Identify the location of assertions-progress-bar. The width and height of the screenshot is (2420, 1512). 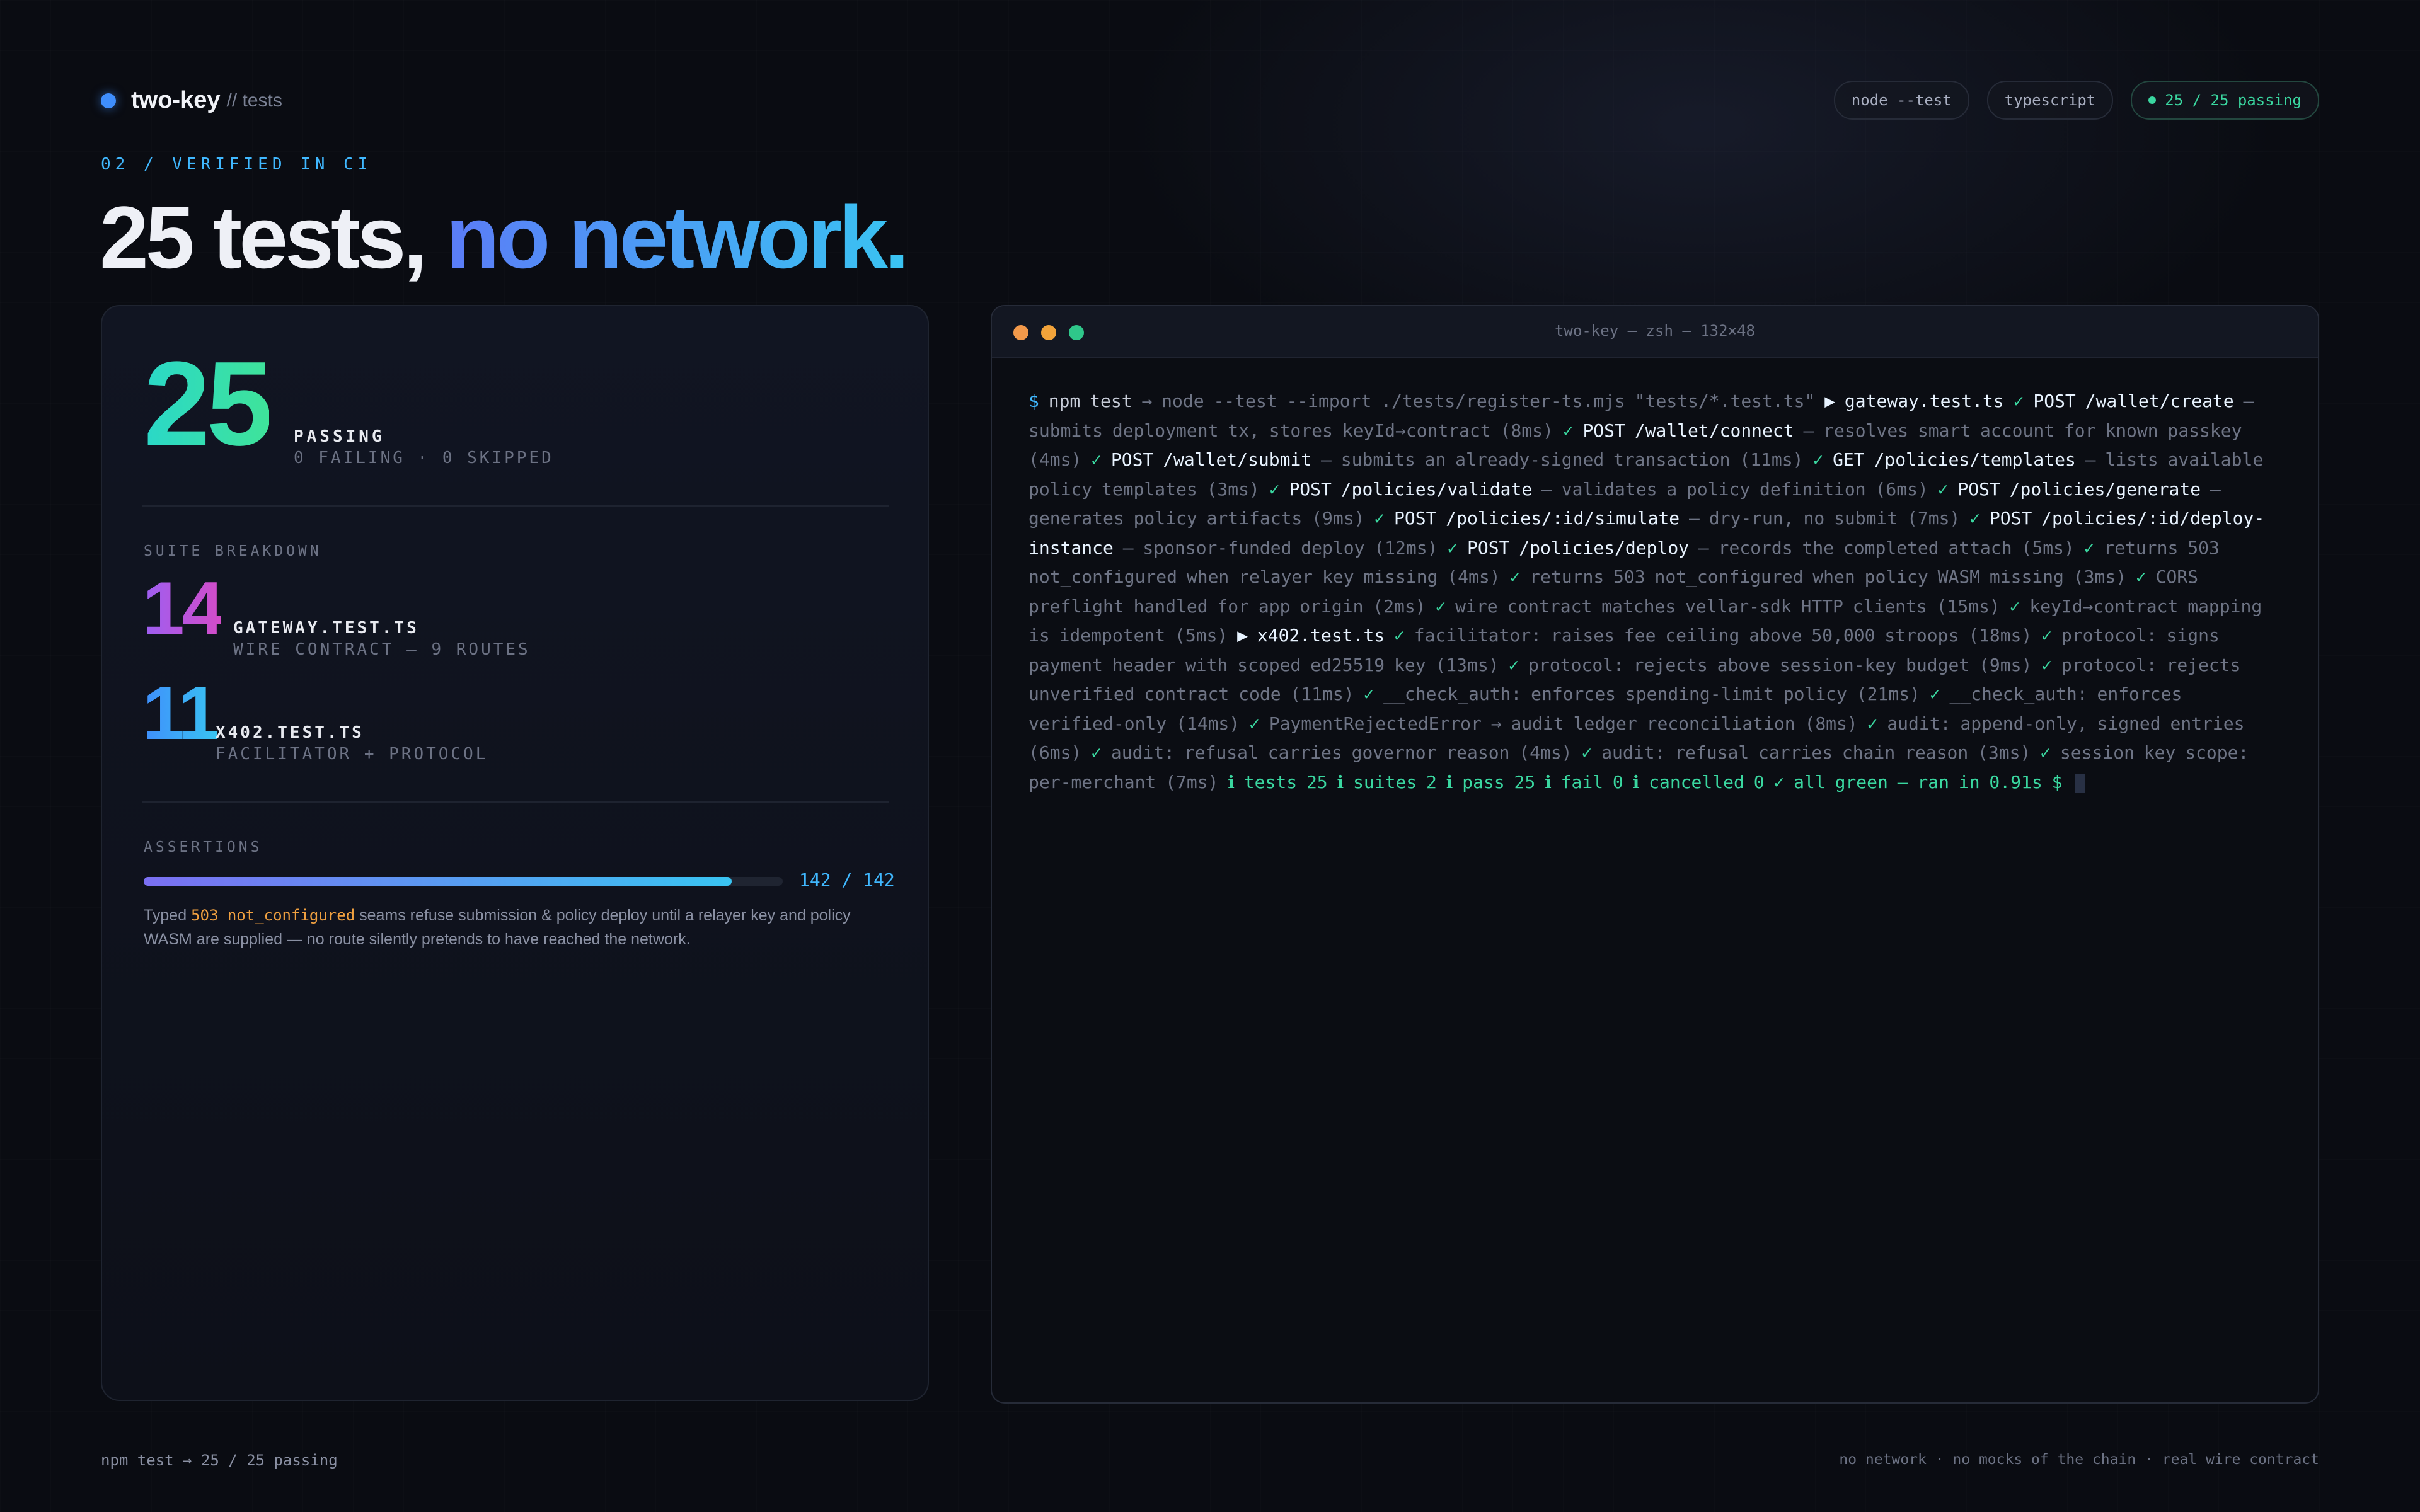
(464, 881).